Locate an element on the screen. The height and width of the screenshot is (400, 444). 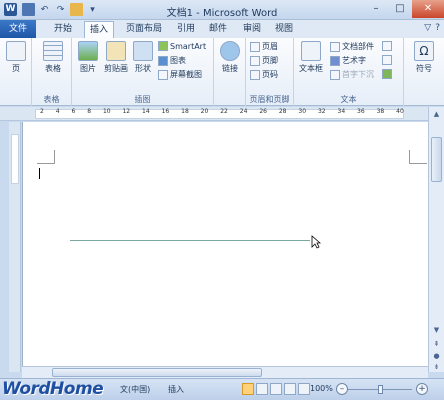
help-icon: ? is located at coordinates (437, 28).